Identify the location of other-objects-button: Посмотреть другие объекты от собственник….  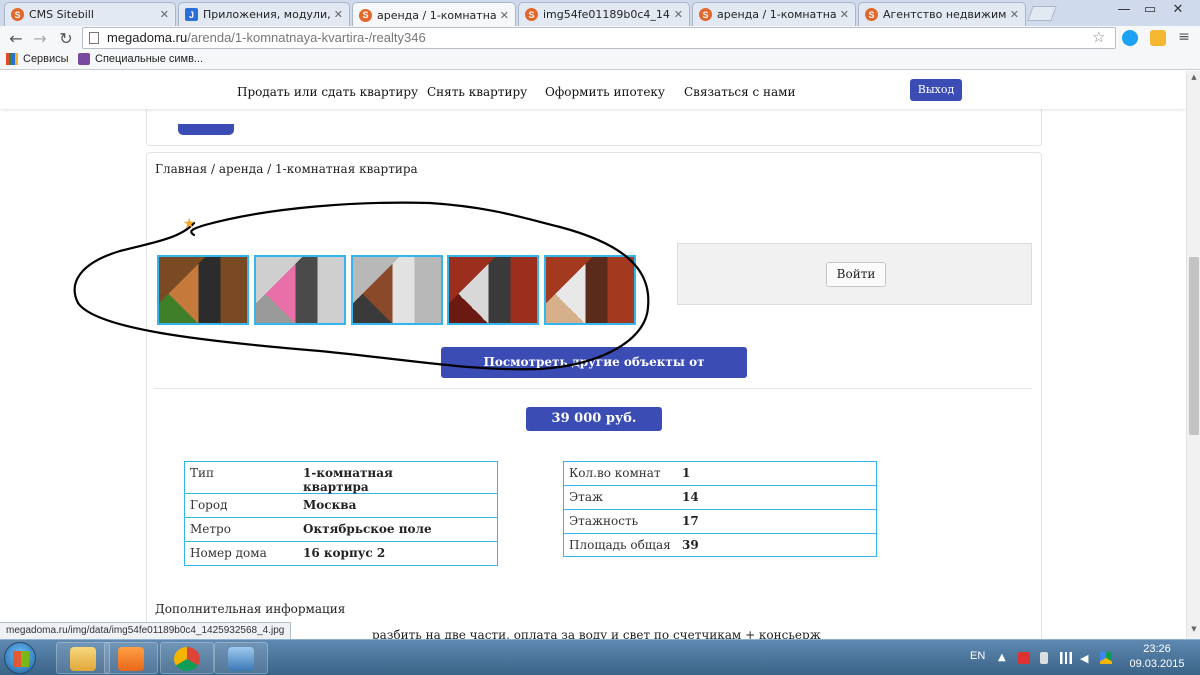
(594, 373).